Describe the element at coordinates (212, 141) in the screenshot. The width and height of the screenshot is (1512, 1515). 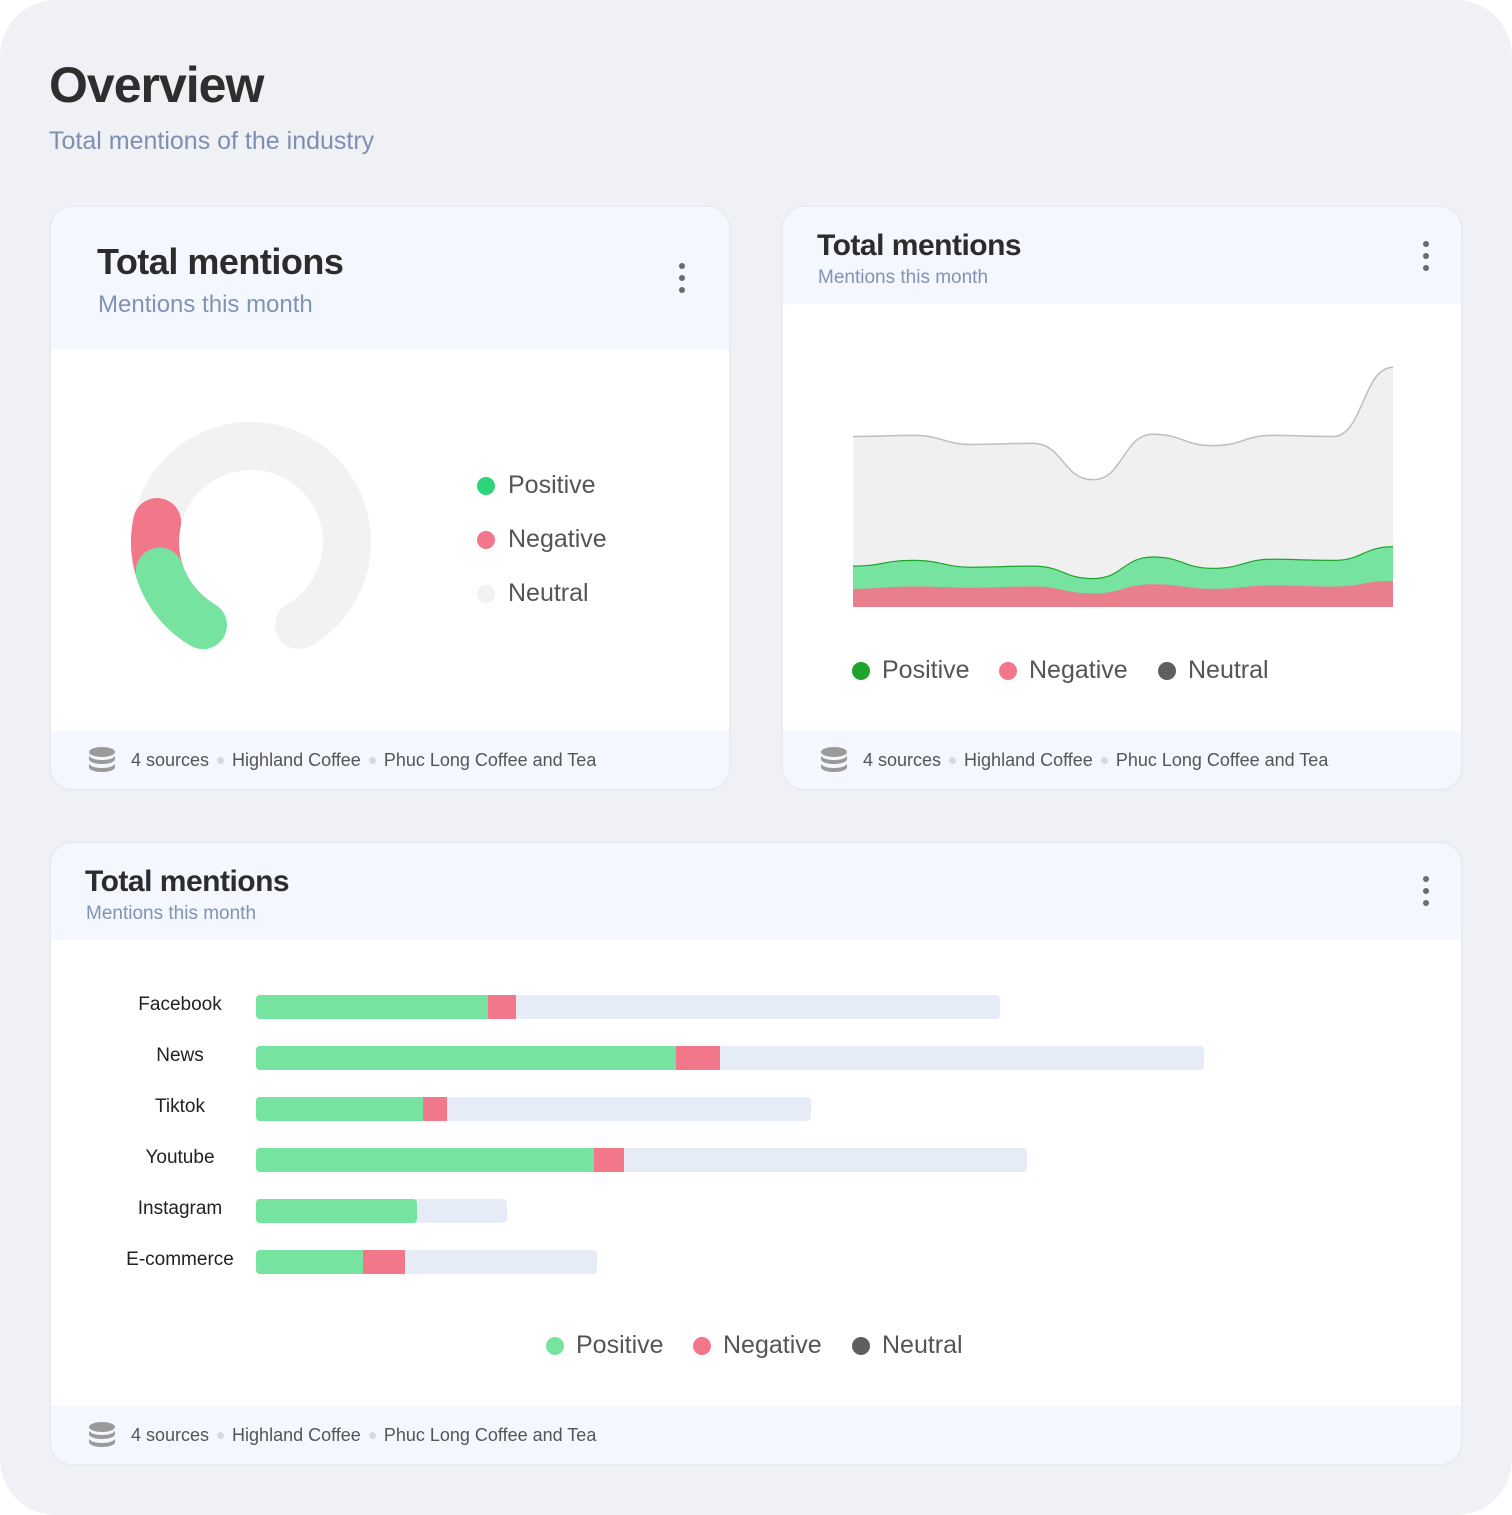
I see `page-subtitle: Total mentions of the industry` at that location.